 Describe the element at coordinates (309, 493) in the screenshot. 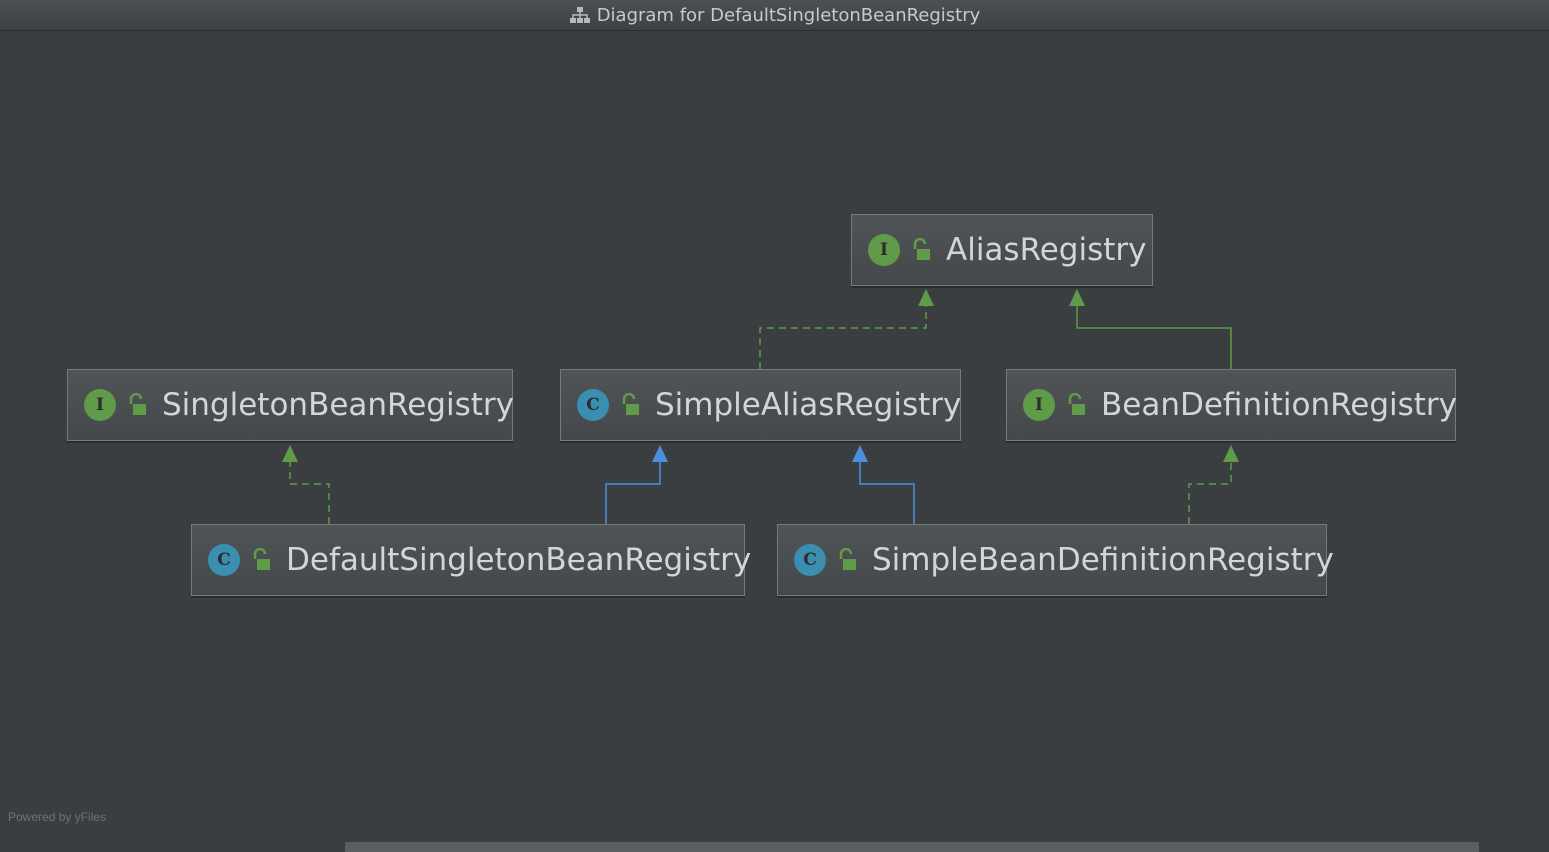

I see `edge-defaultsingleton-implements-singleton` at that location.